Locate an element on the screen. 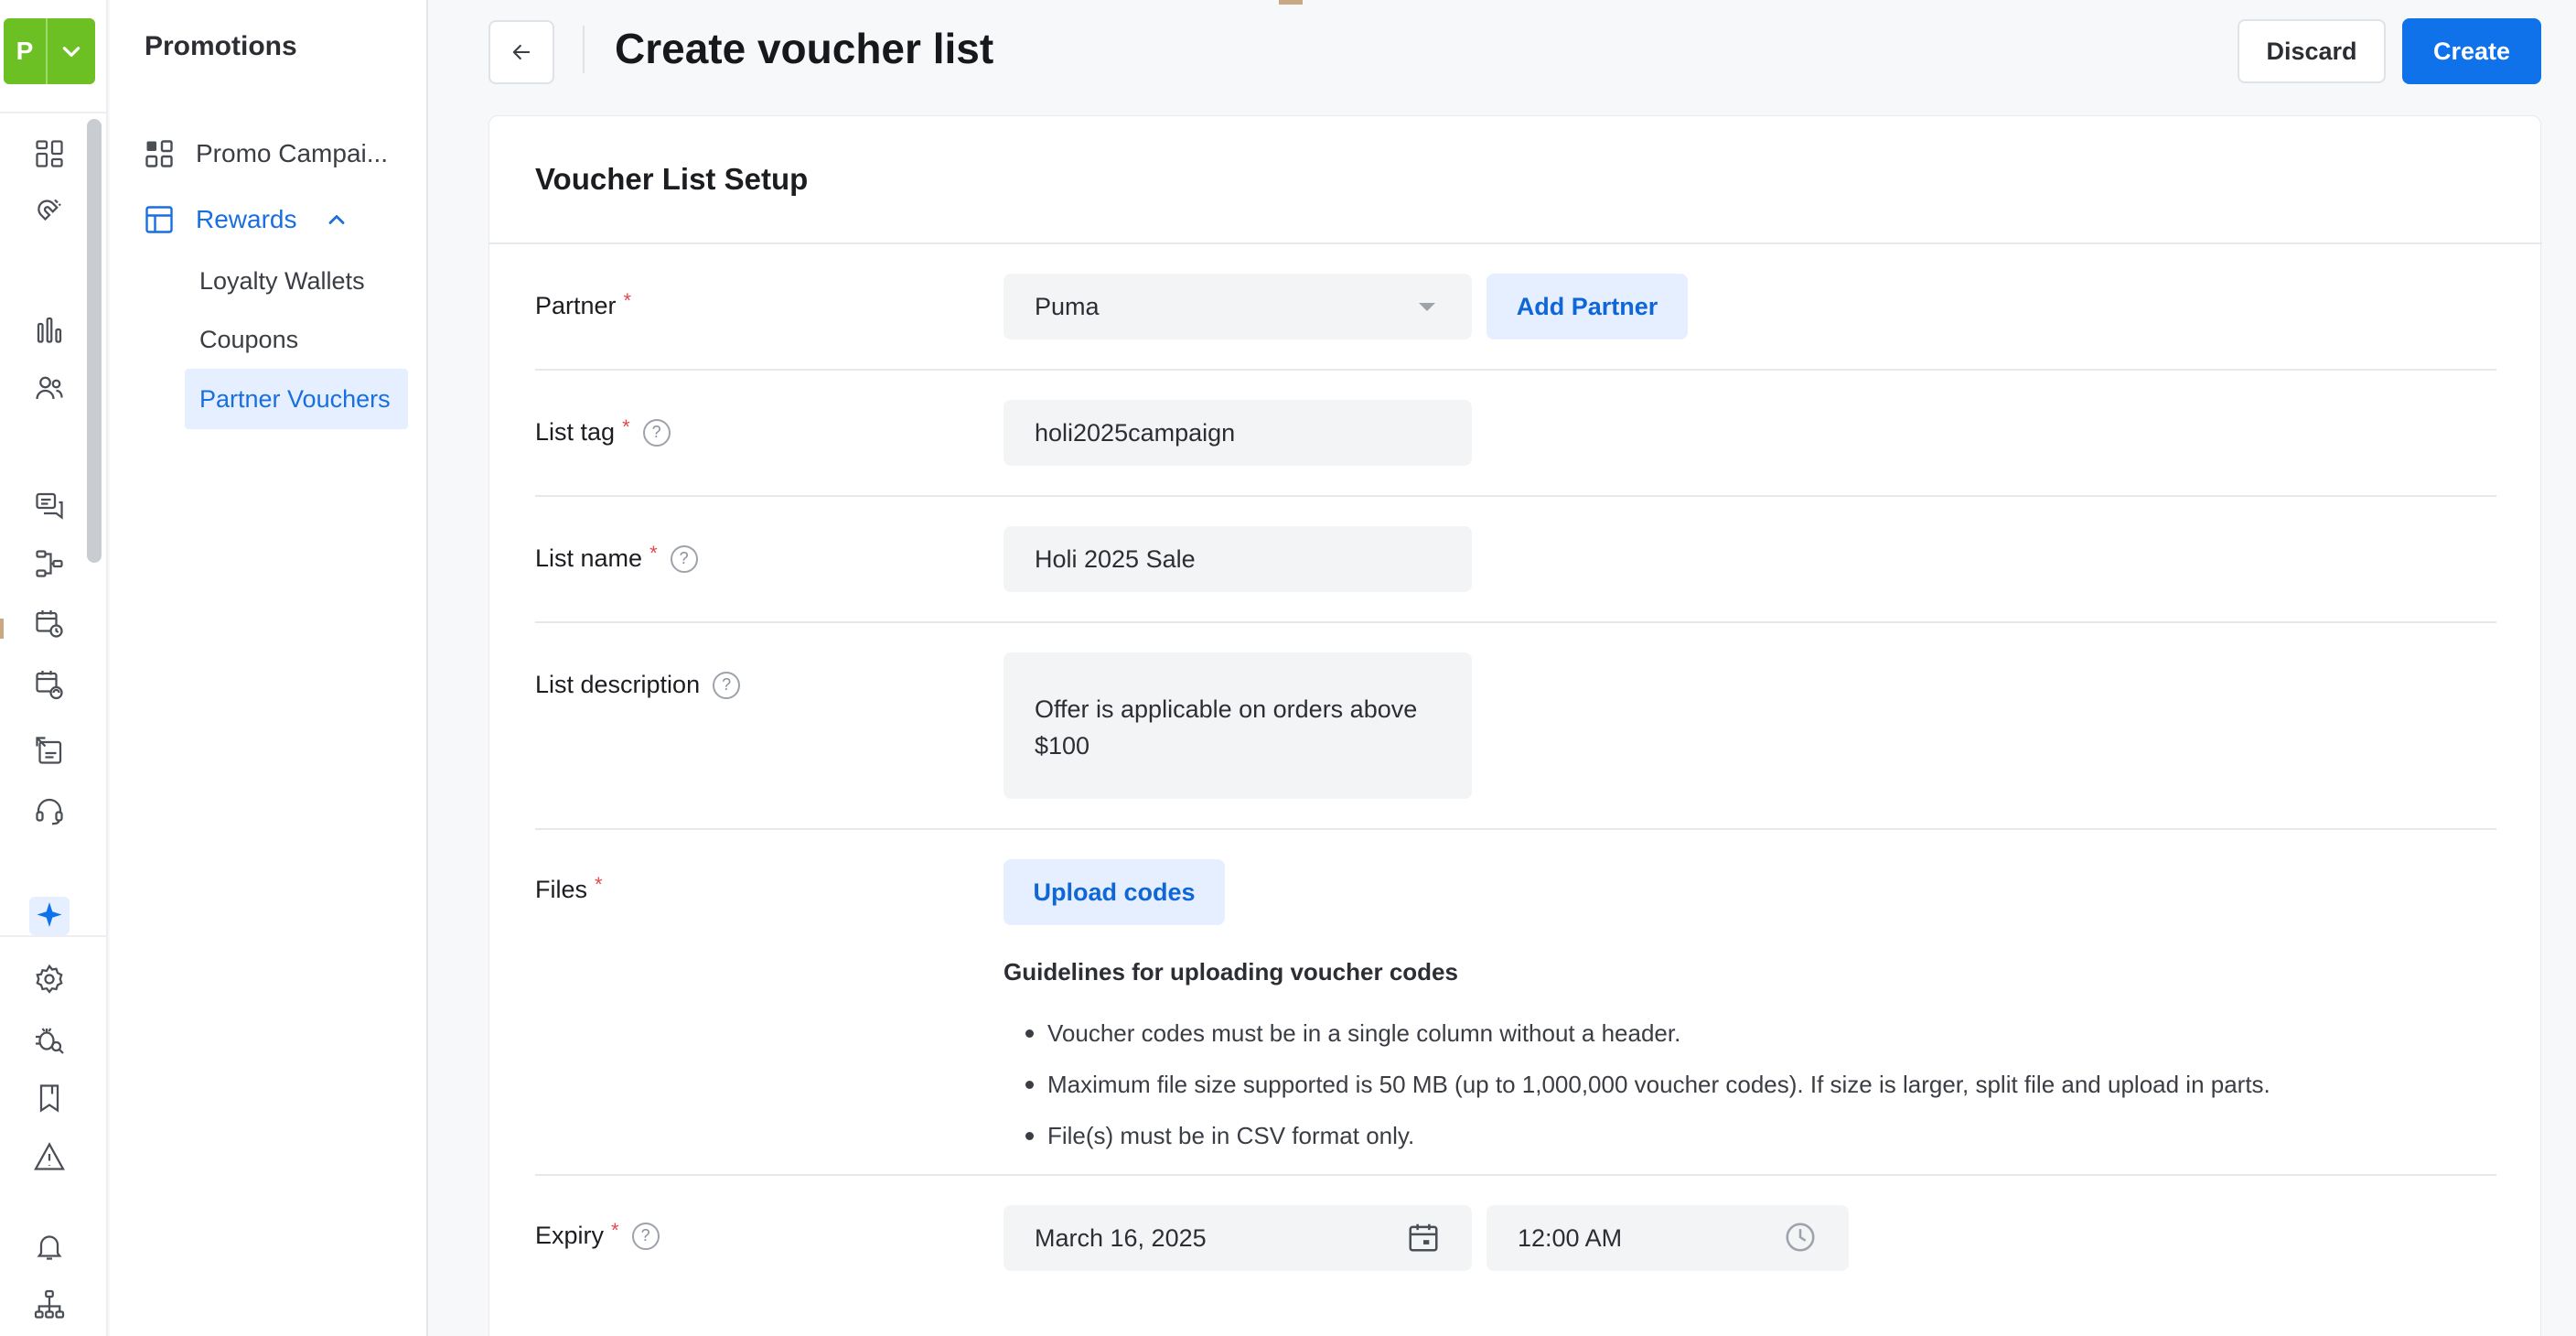 This screenshot has height=1336, width=2576. label-text: Files is located at coordinates (562, 889).